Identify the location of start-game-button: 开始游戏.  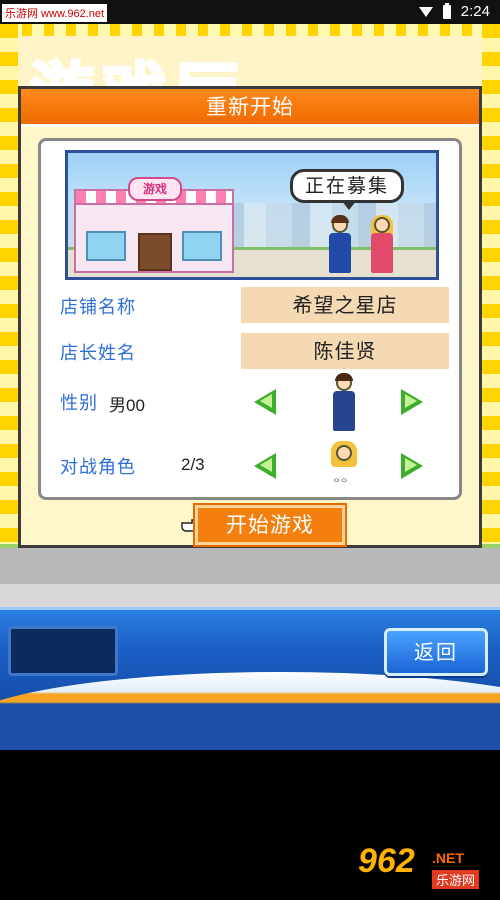
(265, 525).